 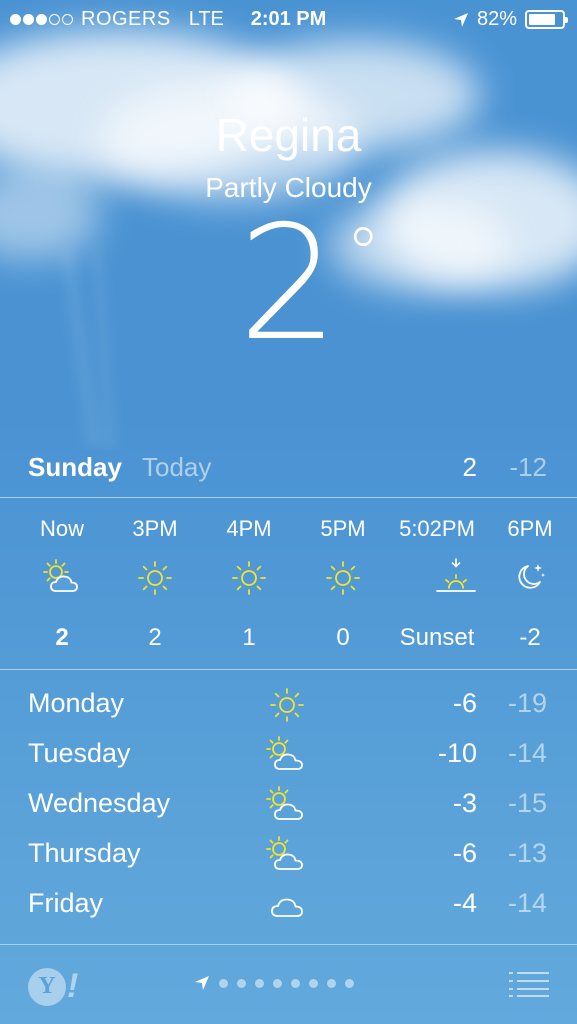 I want to click on current-temperature: 2, so click(x=288, y=284).